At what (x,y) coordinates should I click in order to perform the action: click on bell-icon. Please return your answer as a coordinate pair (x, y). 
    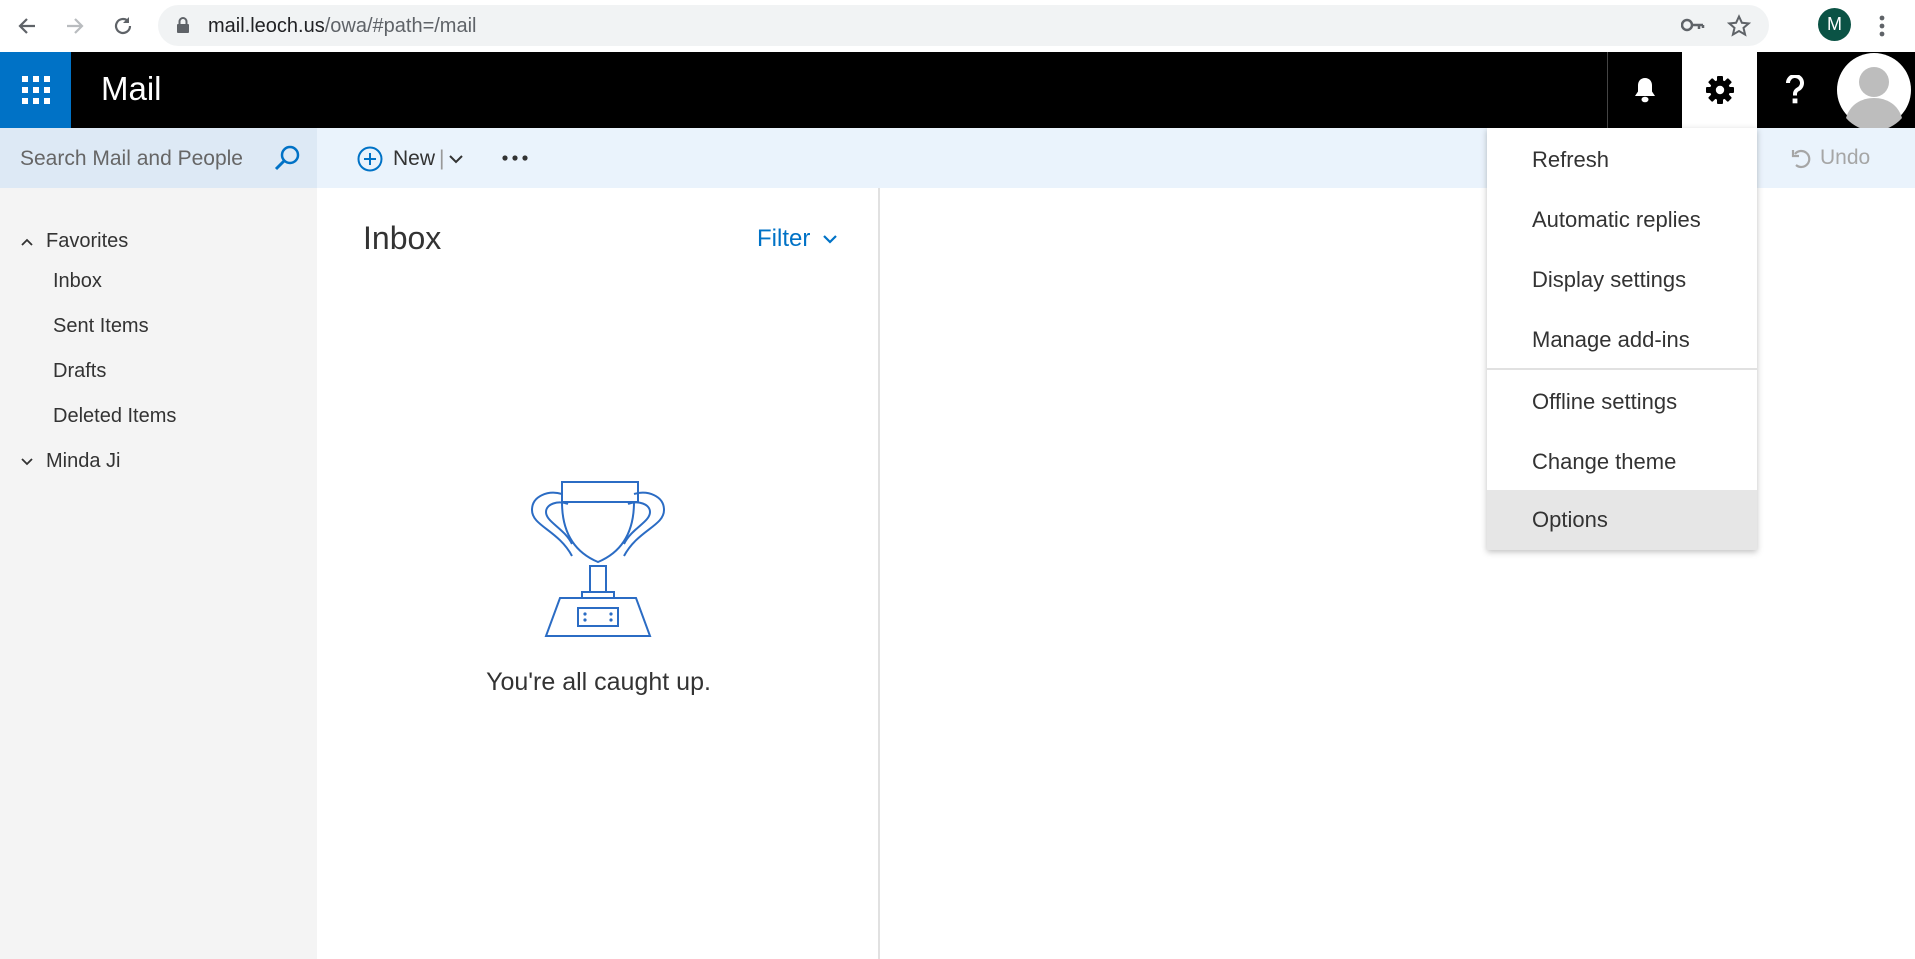
    Looking at the image, I should click on (1645, 90).